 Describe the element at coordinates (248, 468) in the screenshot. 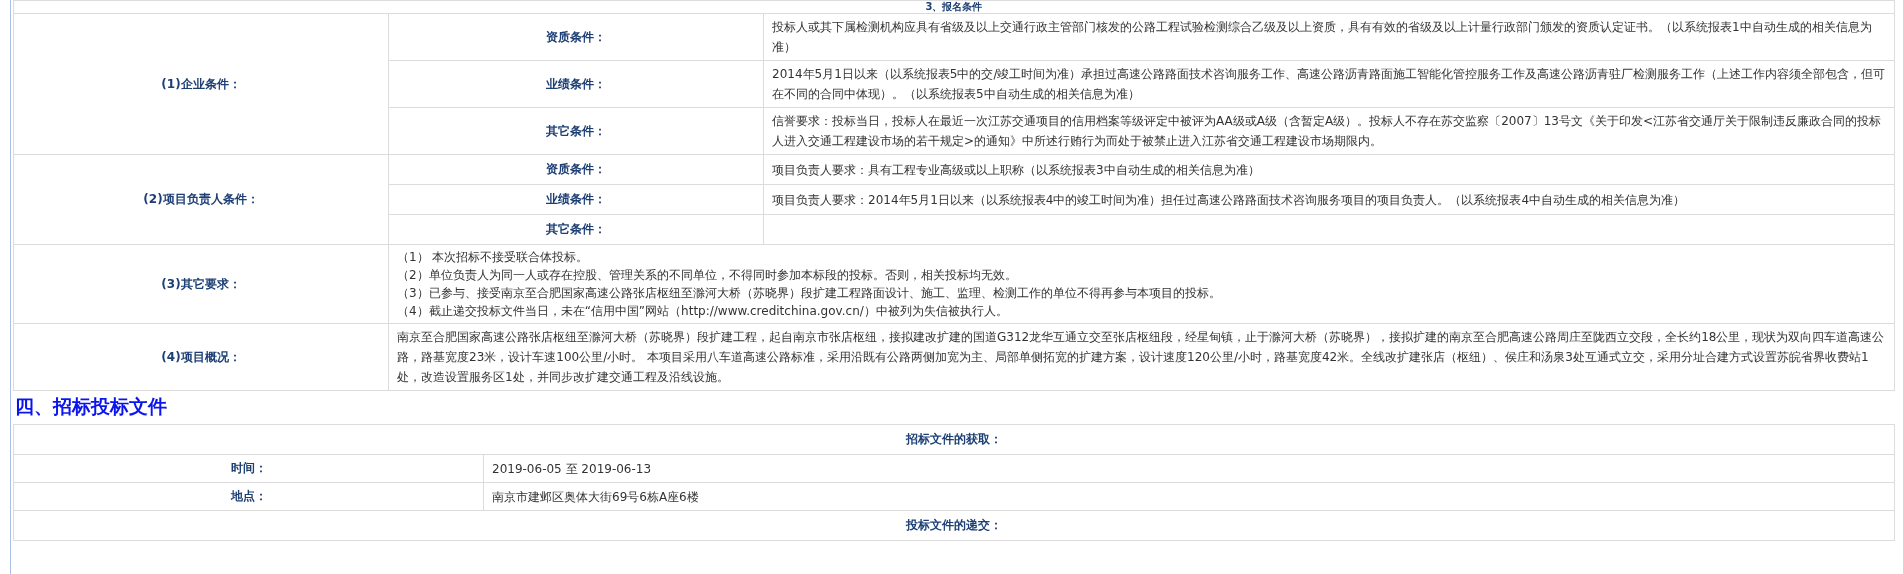

I see `field-label: 时间：` at that location.